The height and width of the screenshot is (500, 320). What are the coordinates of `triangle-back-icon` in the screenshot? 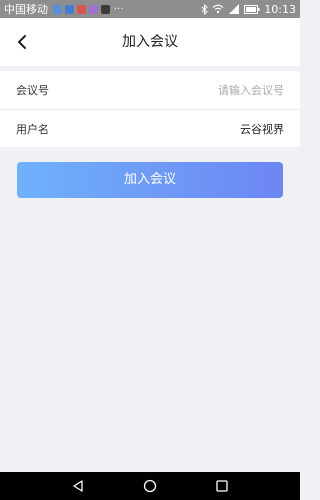 It's located at (78, 486).